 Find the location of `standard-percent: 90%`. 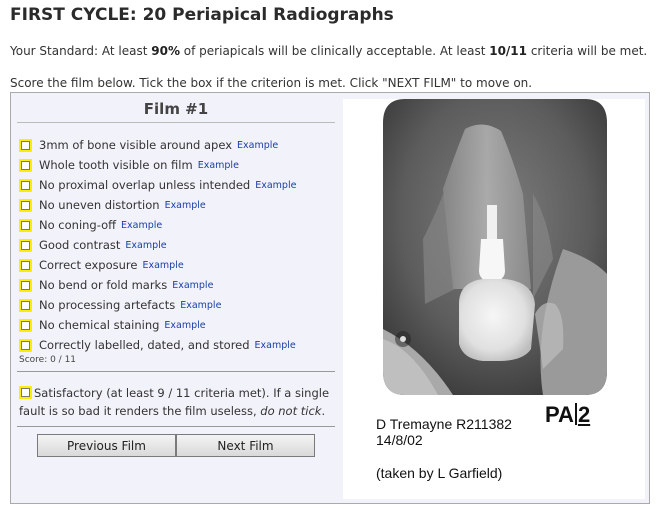

standard-percent: 90% is located at coordinates (165, 51).